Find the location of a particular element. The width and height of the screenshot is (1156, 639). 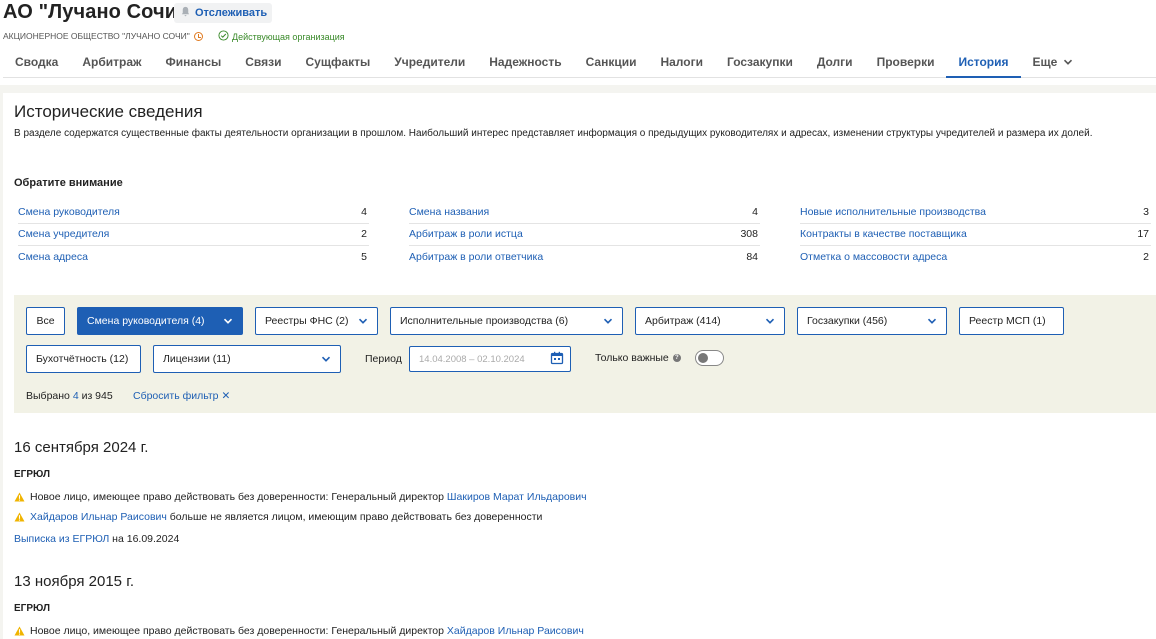

clock-icon is located at coordinates (198, 36).